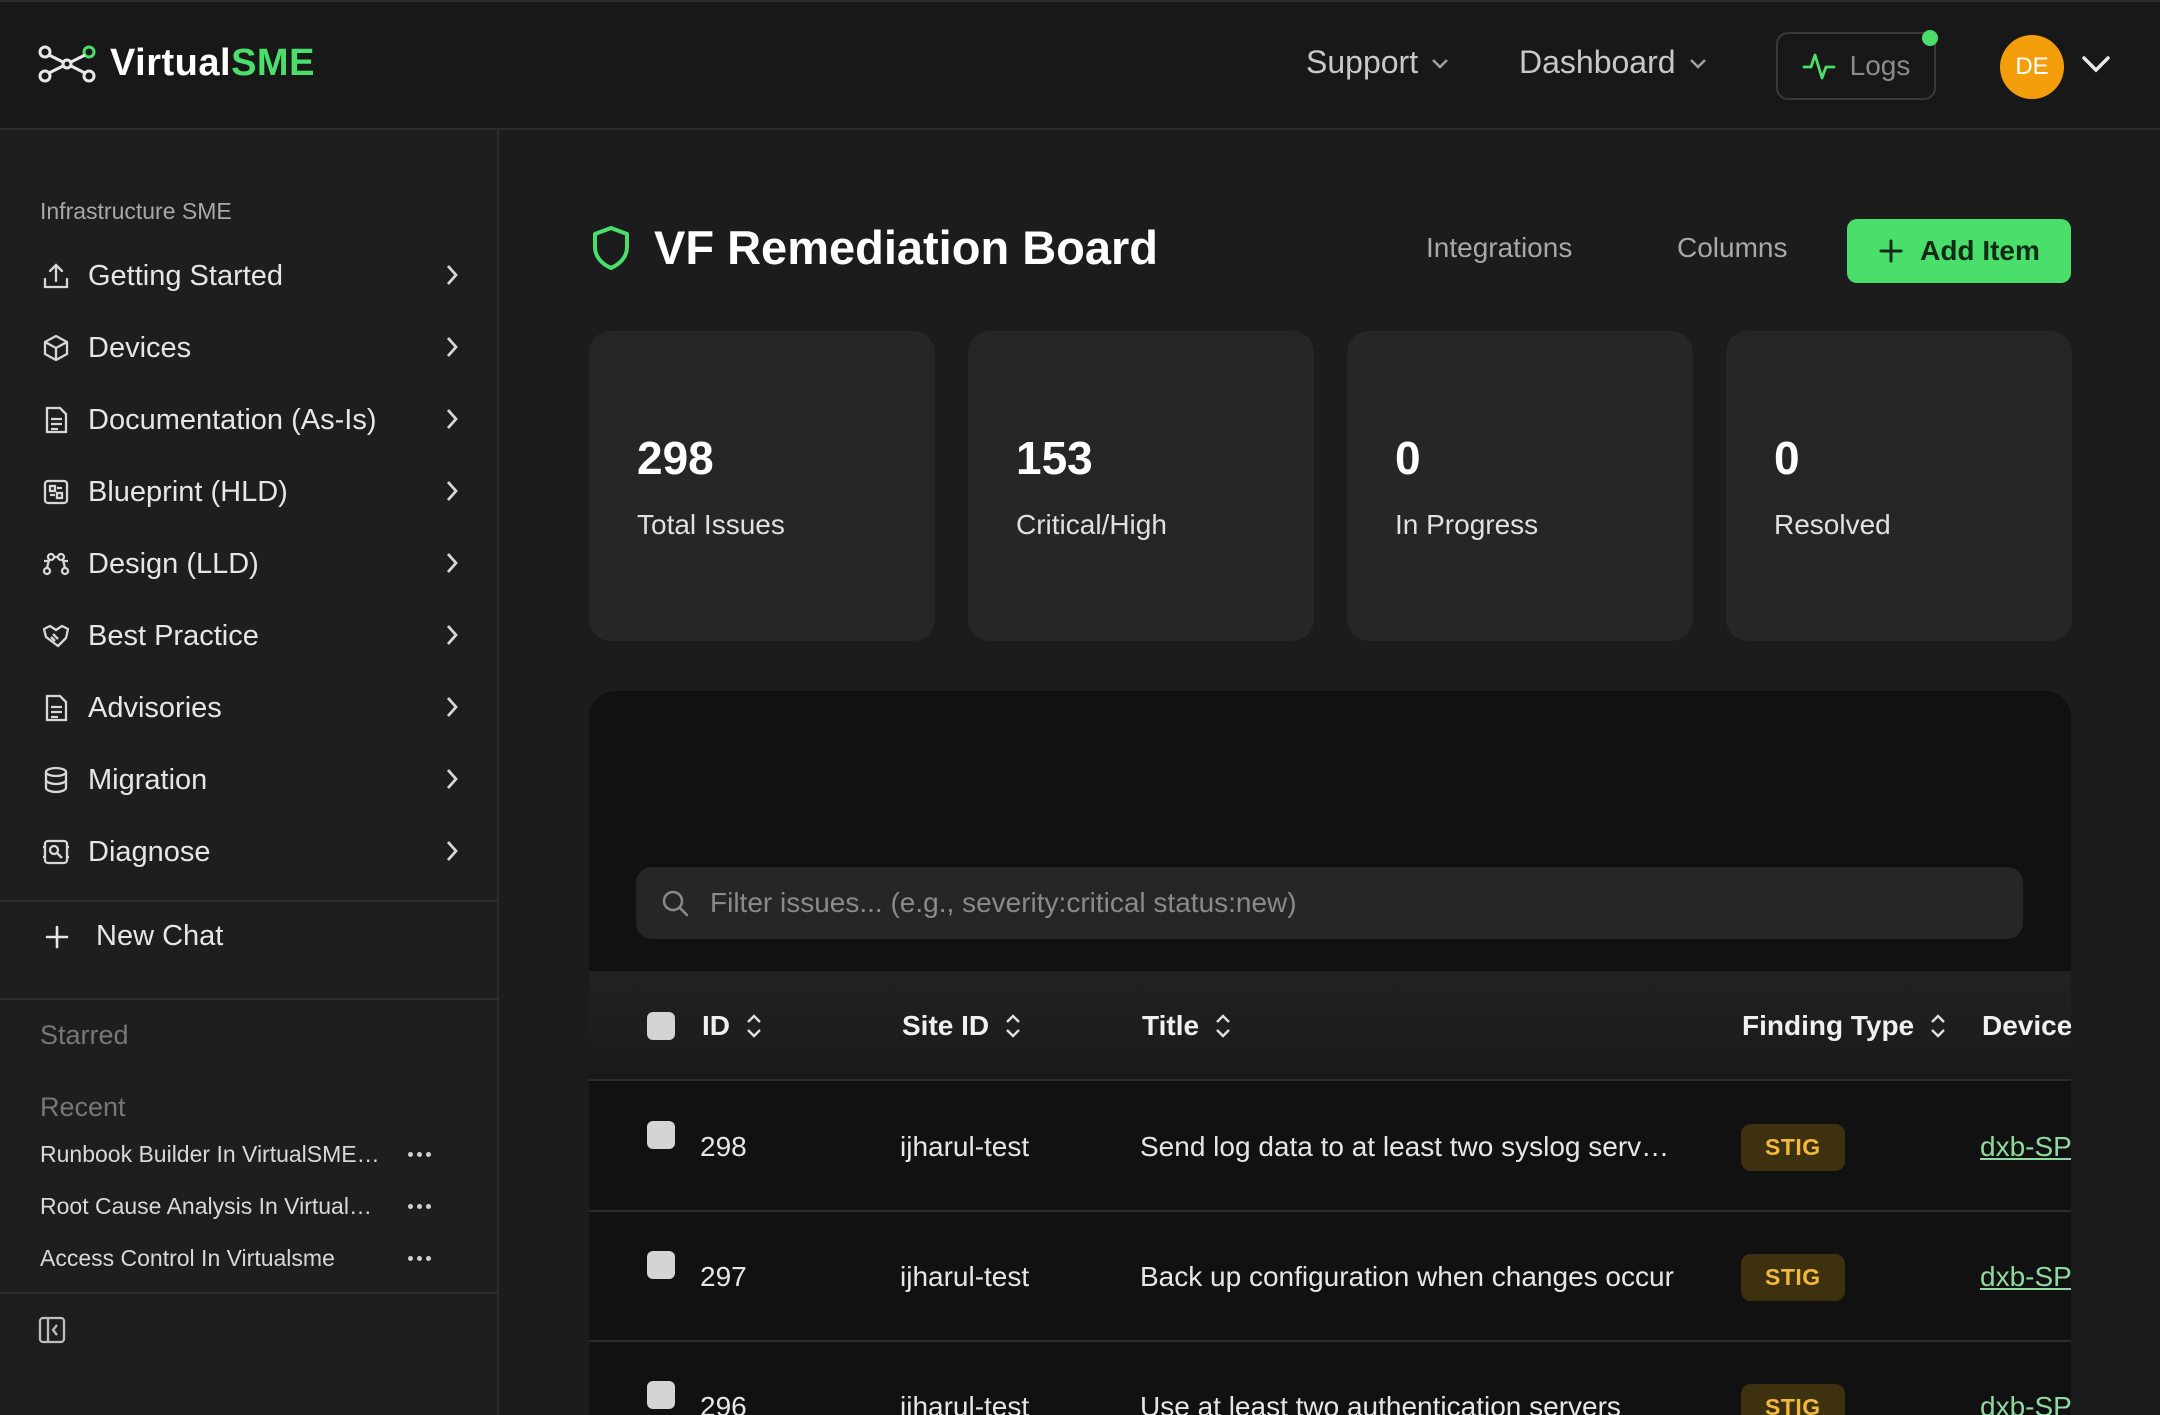 The height and width of the screenshot is (1415, 2160). Describe the element at coordinates (83, 1107) in the screenshot. I see `recent-heading: Recent` at that location.